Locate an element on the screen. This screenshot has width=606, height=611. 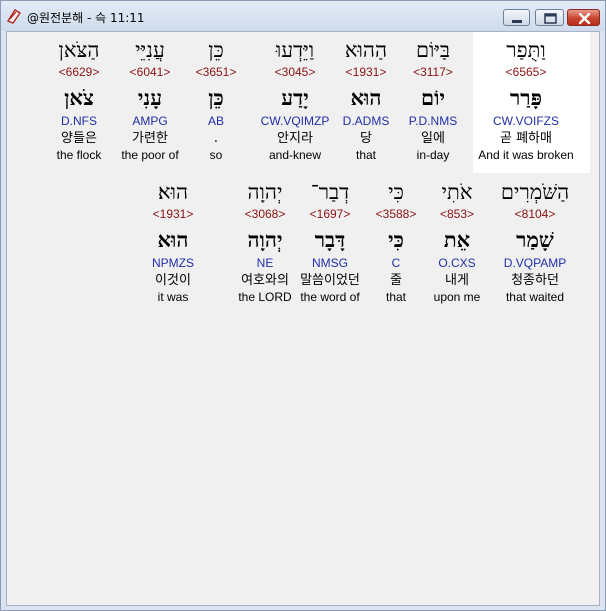
maximize-icon is located at coordinates (550, 18).